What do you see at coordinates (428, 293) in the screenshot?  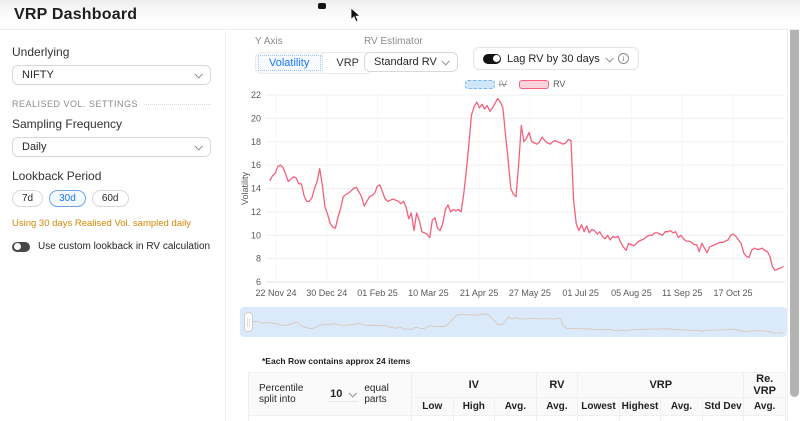 I see `svg-text: 10 Mar 25` at bounding box center [428, 293].